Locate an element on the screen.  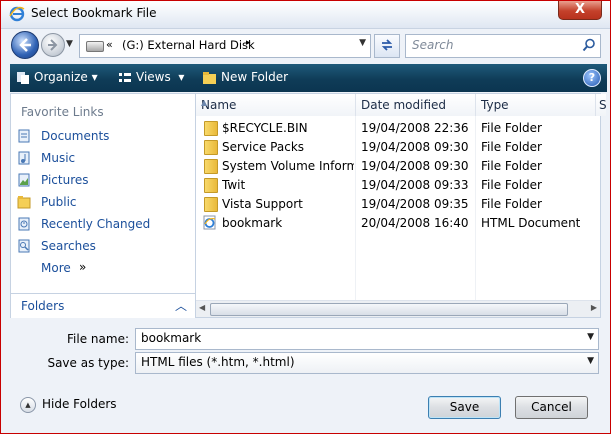
file-name: $RECYCLE.BIN is located at coordinates (265, 128).